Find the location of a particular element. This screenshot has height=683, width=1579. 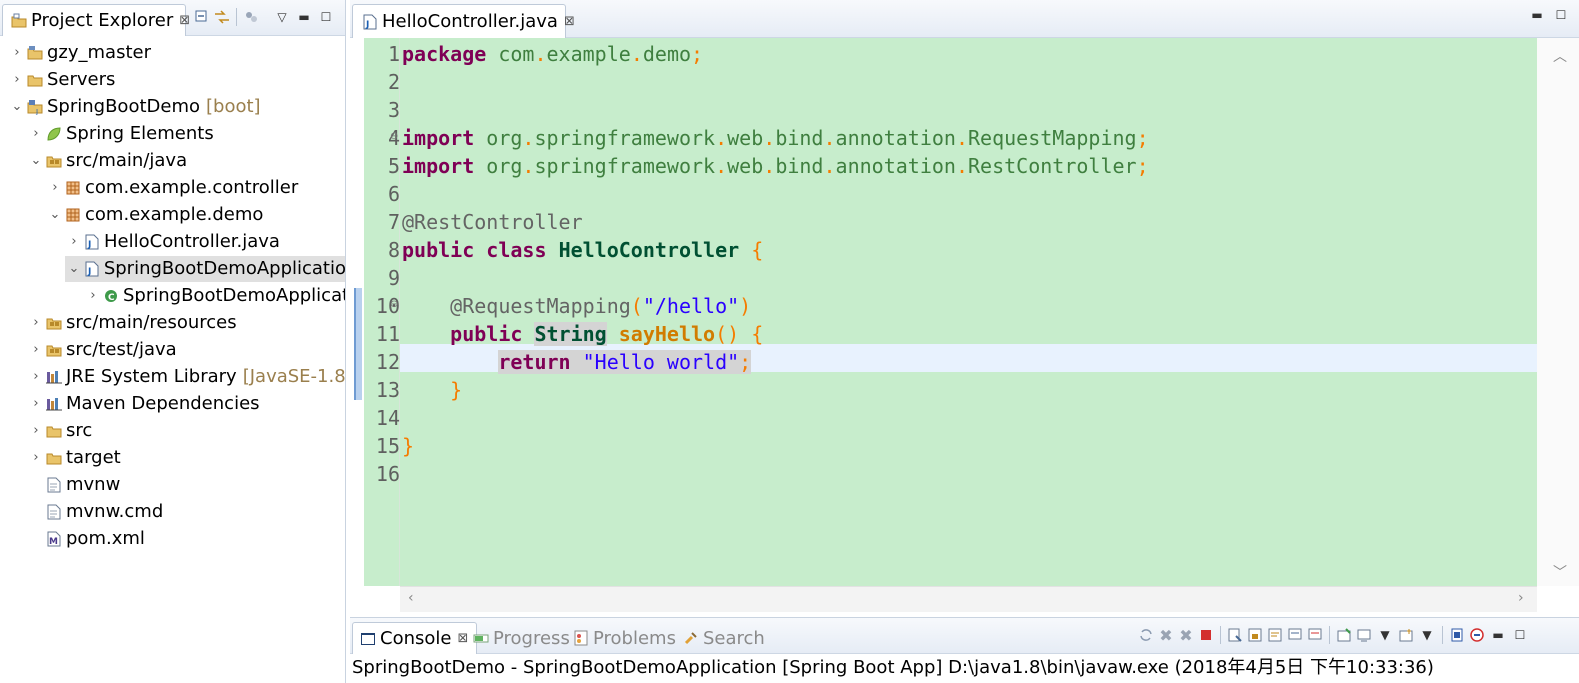

line-number: 12 is located at coordinates (387, 362).